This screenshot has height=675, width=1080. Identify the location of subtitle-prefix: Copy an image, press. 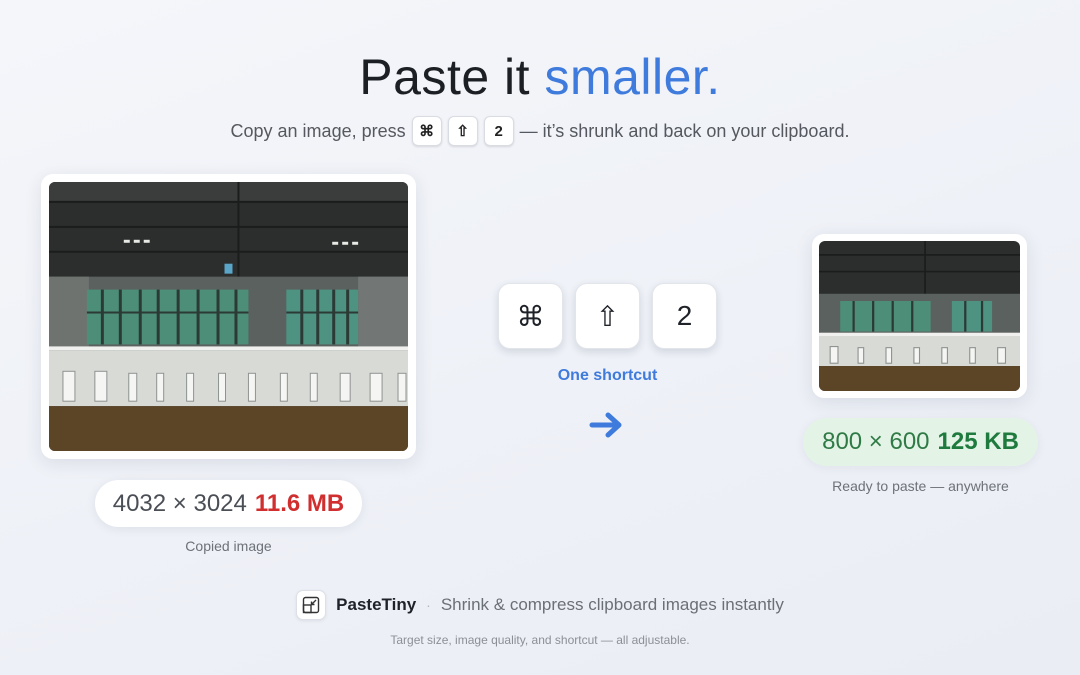
(318, 130).